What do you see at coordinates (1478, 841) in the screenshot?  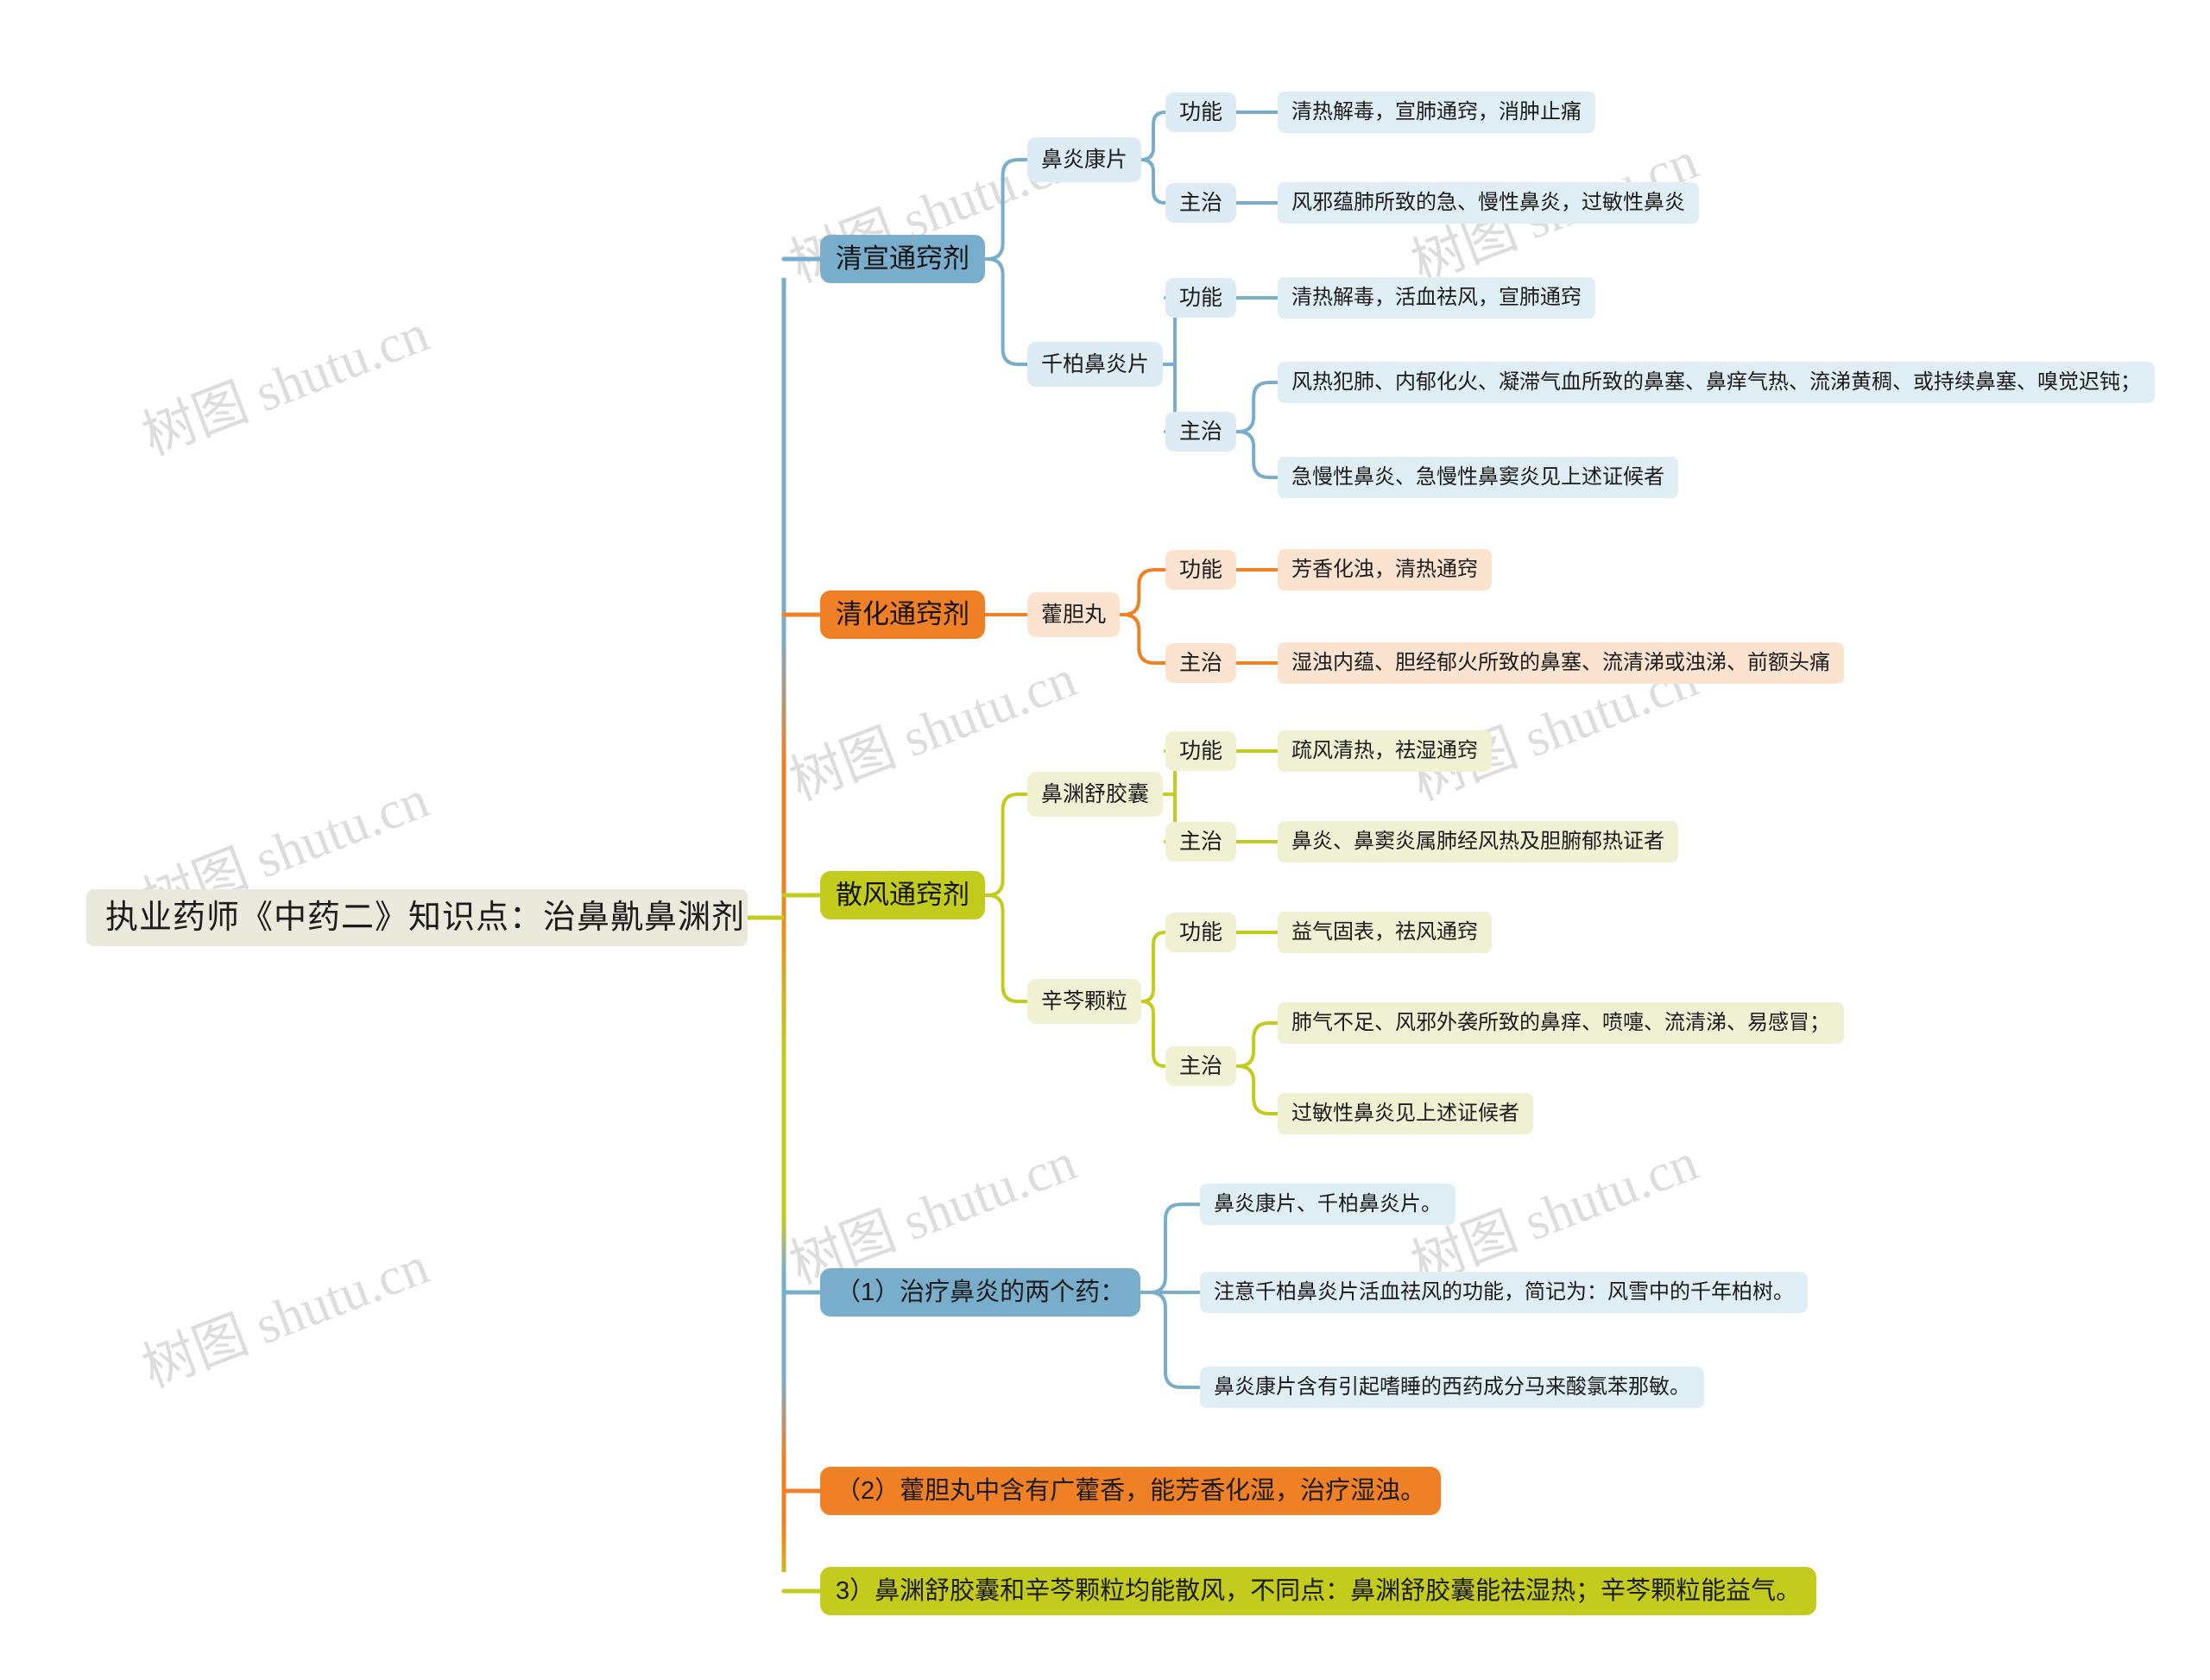 I see `item-value-node: 鼻炎、鼻窦炎属肺经风热及胆腑郁热证者` at bounding box center [1478, 841].